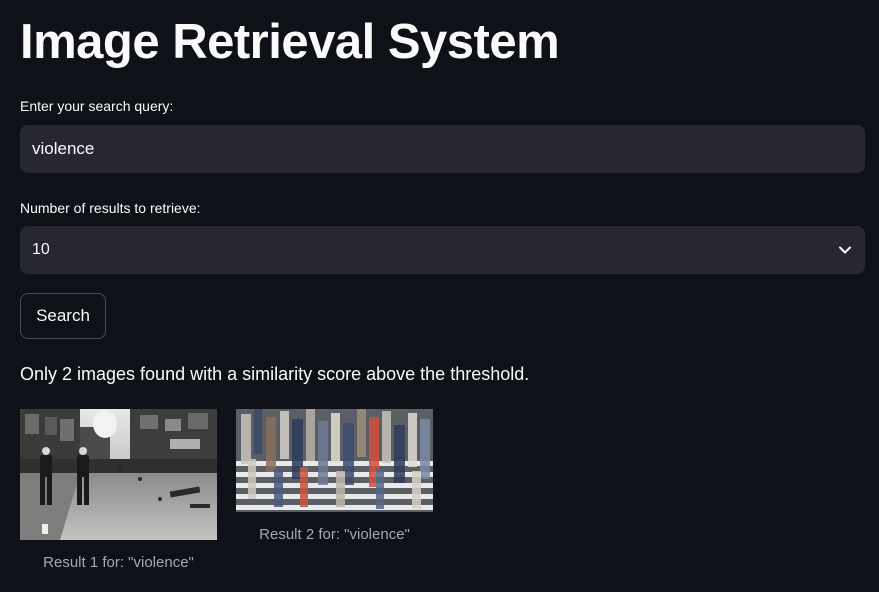 The image size is (879, 592). Describe the element at coordinates (110, 208) in the screenshot. I see `results-count-label: Number of results to retrieve:` at that location.